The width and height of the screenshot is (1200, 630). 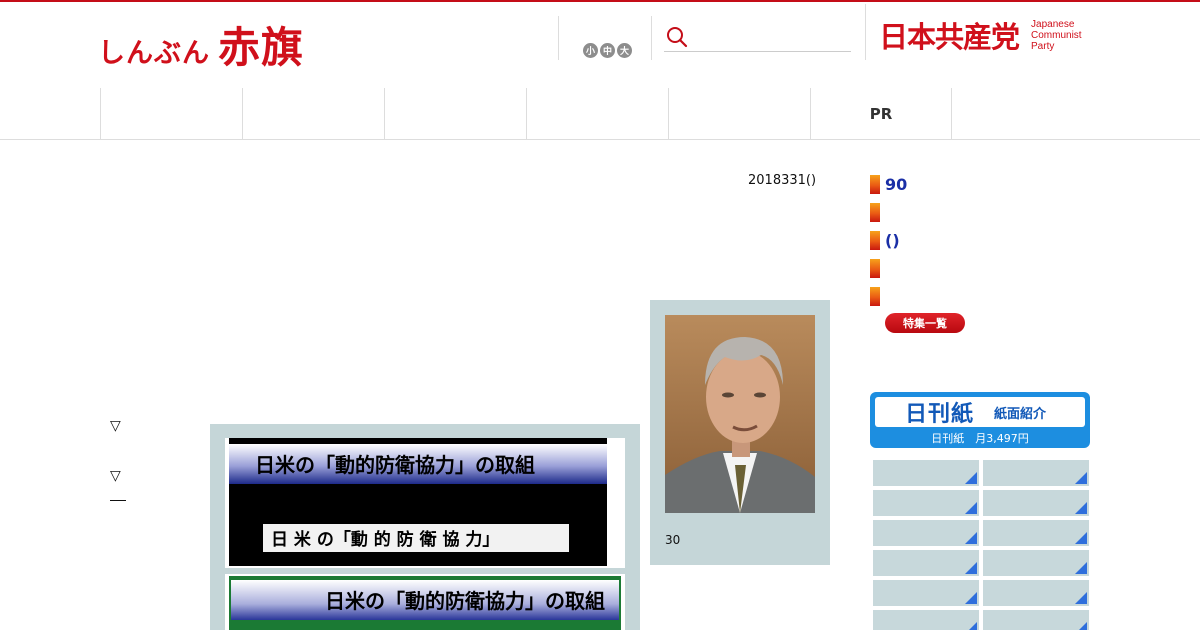 I want to click on logo-kana: しんぶん, so click(x=154, y=53).